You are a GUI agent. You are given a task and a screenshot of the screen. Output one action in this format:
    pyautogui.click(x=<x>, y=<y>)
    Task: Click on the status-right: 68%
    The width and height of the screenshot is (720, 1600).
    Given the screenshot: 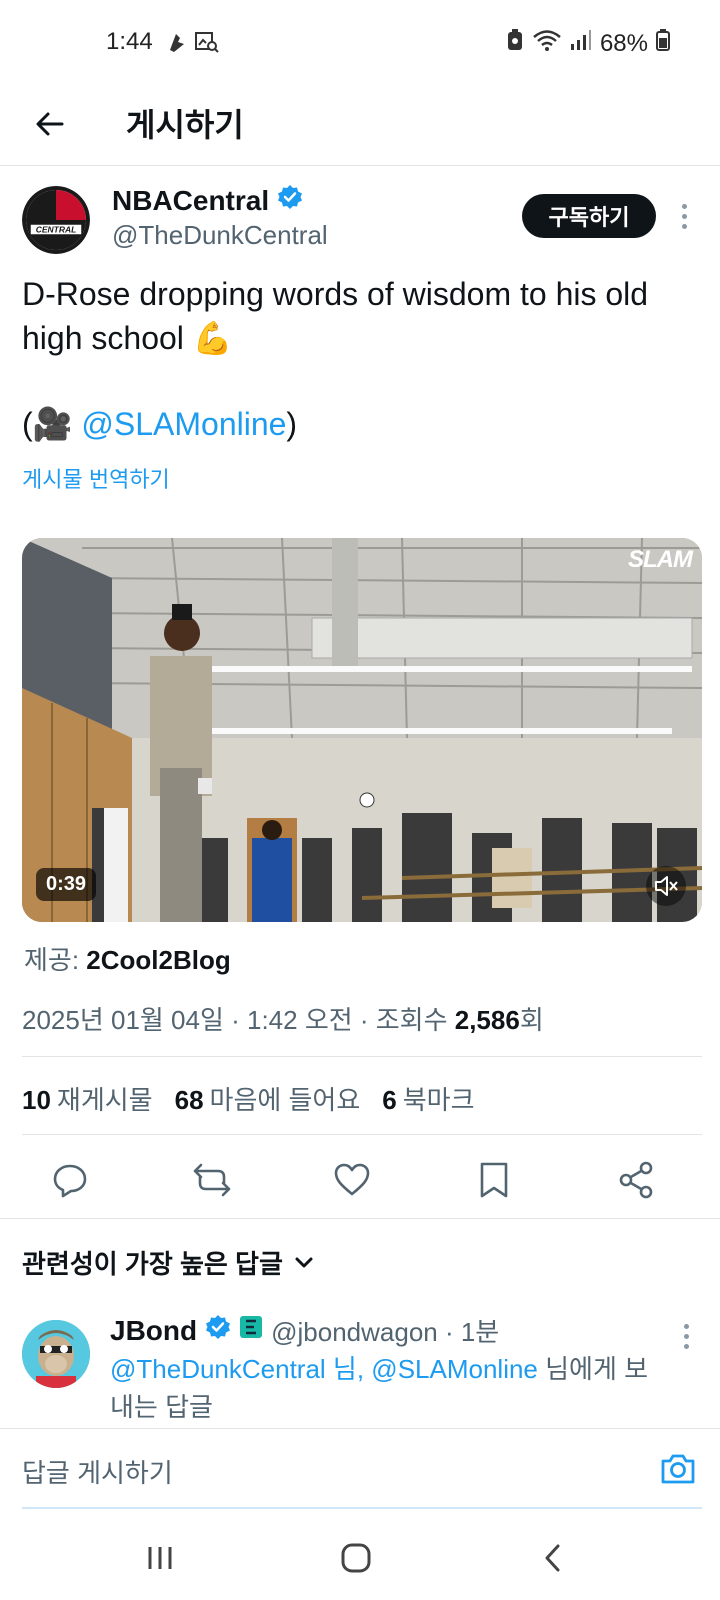 What is the action you would take?
    pyautogui.click(x=588, y=43)
    